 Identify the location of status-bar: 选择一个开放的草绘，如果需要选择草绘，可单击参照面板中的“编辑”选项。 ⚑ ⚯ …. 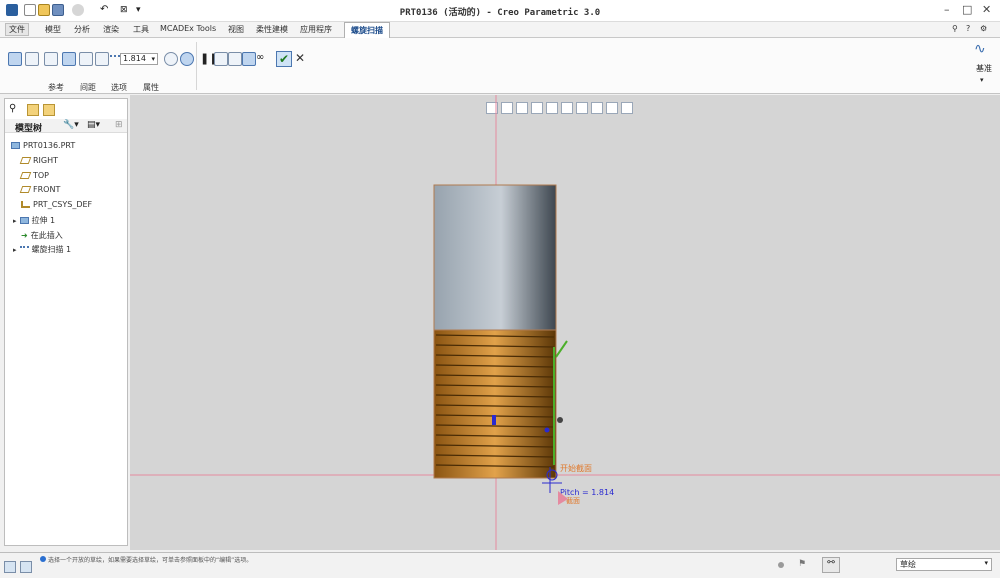
(500, 565).